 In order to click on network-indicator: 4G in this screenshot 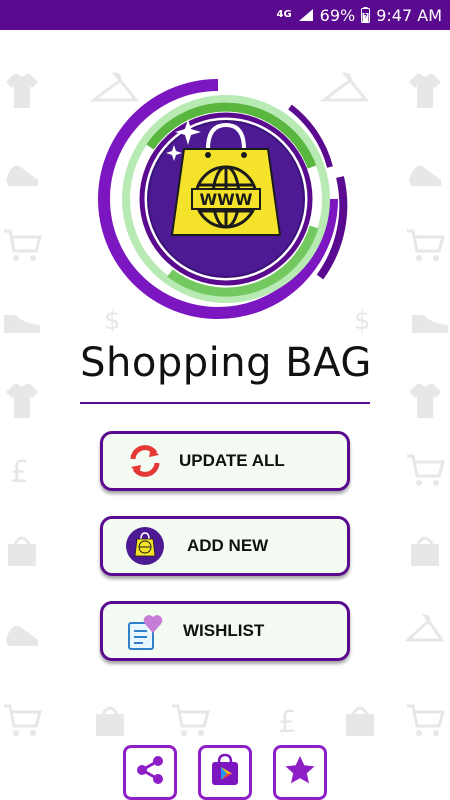, I will do `click(284, 14)`.